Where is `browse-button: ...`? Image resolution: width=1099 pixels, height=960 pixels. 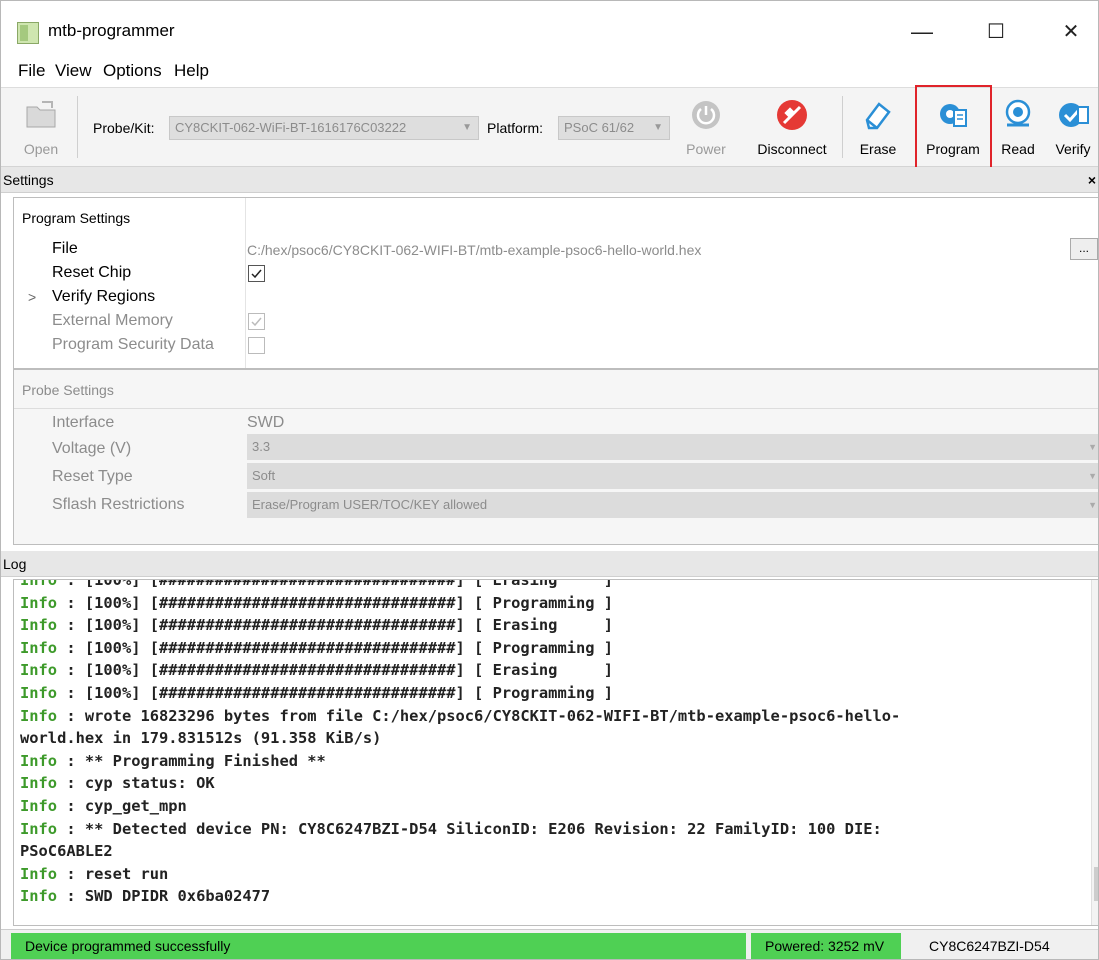
browse-button: ... is located at coordinates (1084, 249).